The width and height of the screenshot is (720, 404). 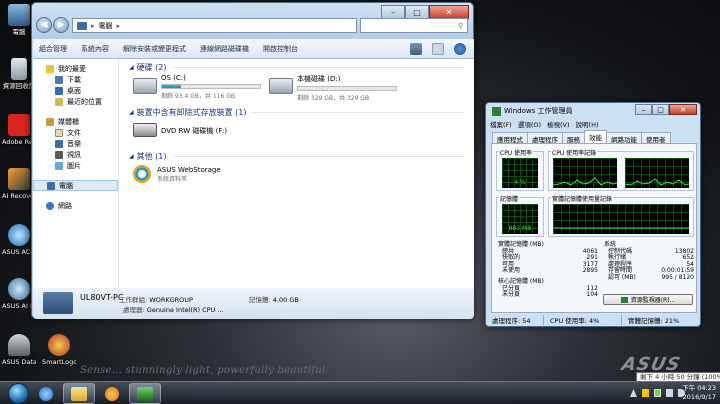 I want to click on nav-label: 我的最愛, so click(x=72, y=68).